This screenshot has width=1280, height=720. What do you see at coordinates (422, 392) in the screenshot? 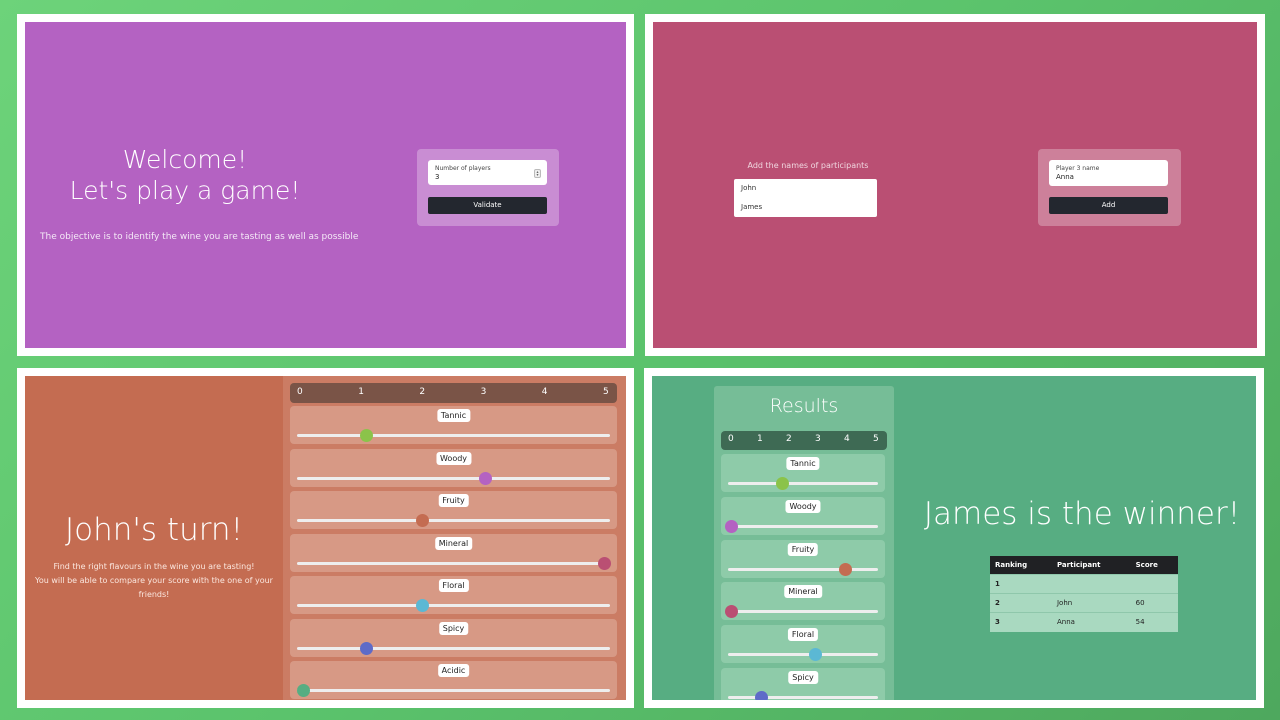
I see `scale-tick-label: 2` at bounding box center [422, 392].